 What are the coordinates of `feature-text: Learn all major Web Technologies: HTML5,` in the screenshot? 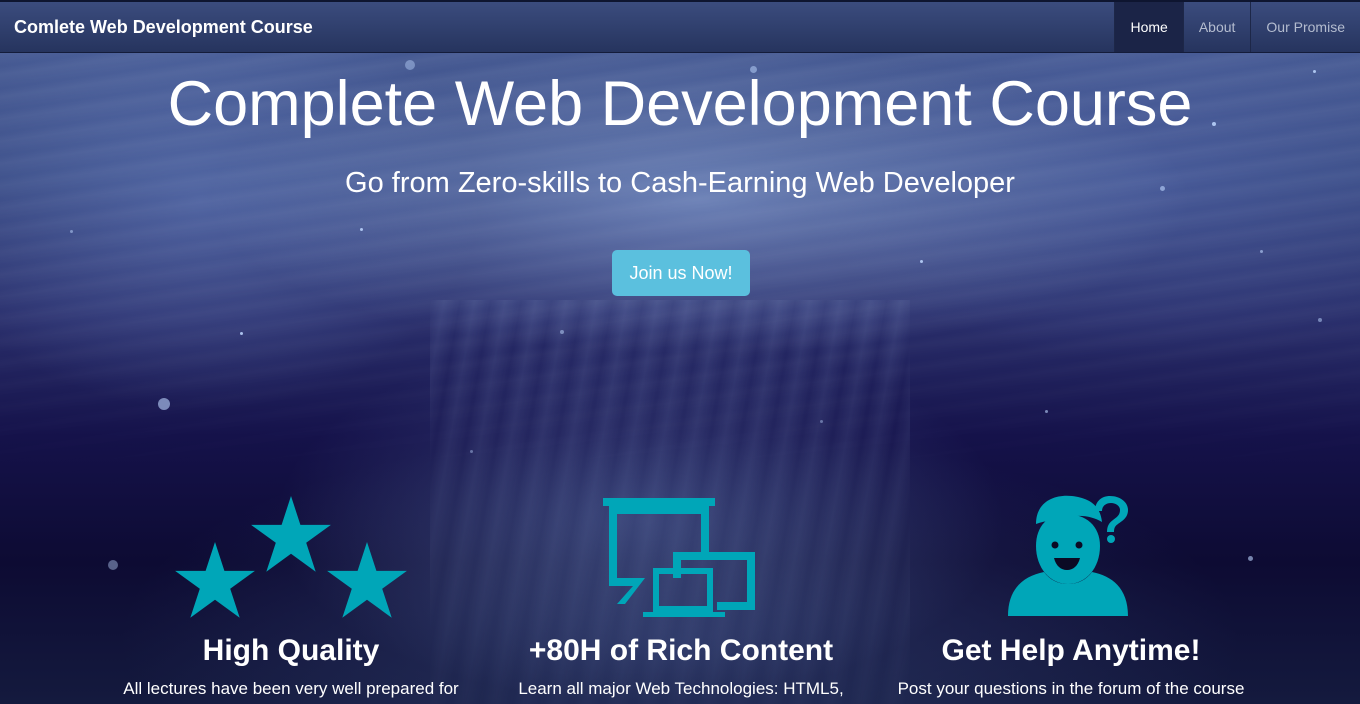 It's located at (681, 688).